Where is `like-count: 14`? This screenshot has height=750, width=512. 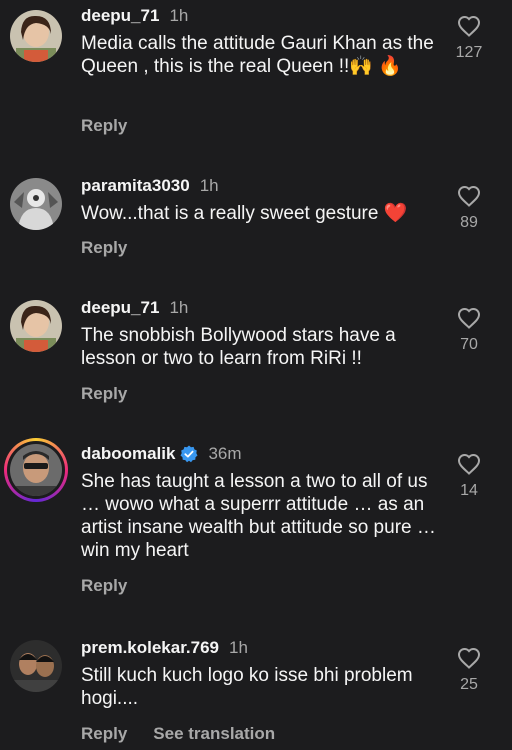
like-count: 14 is located at coordinates (469, 490).